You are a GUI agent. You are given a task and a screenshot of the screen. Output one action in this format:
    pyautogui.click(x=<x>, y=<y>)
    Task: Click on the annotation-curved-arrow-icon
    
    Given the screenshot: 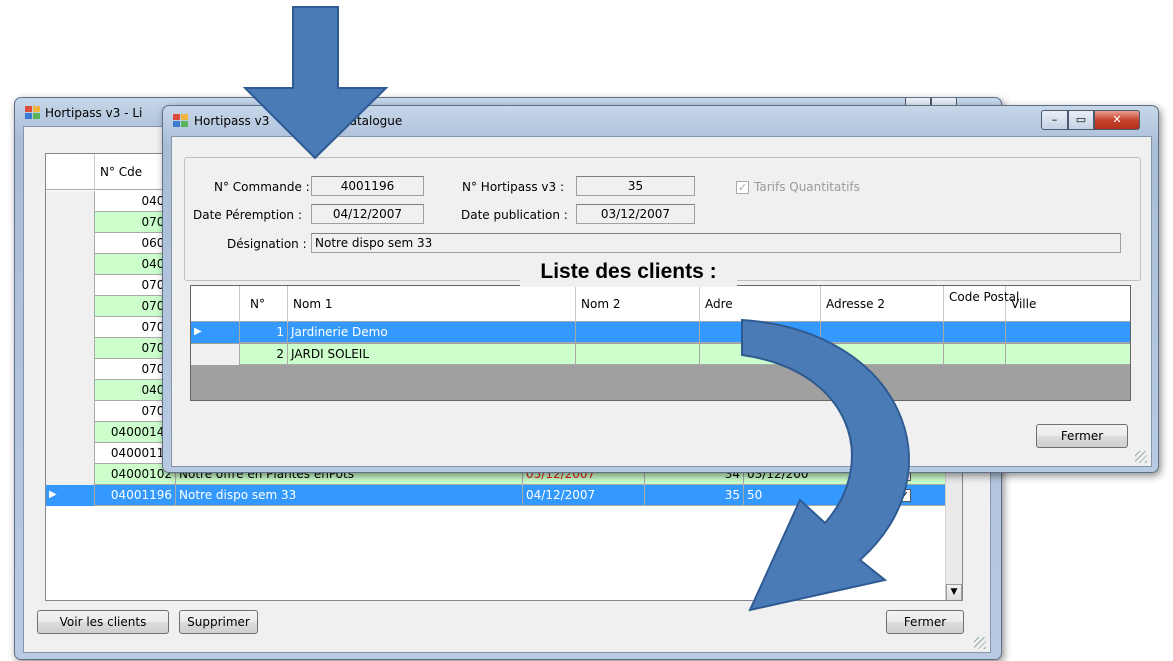 What is the action you would take?
    pyautogui.click(x=825, y=465)
    